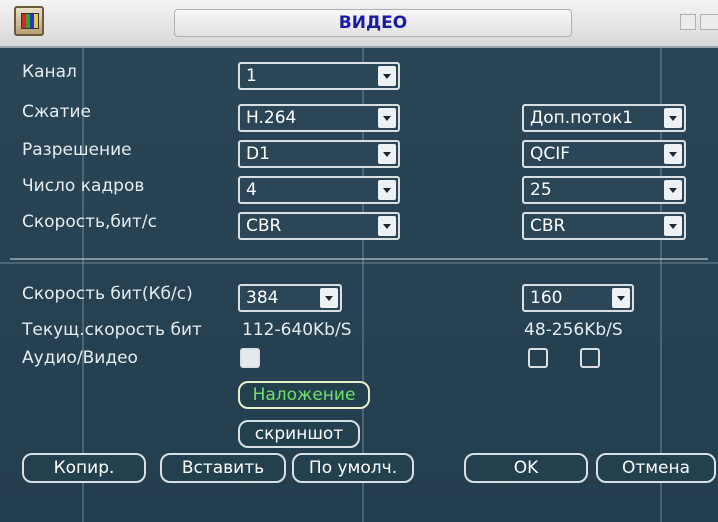 The width and height of the screenshot is (718, 522). I want to click on frame-rate-label: Число кадров, so click(83, 186).